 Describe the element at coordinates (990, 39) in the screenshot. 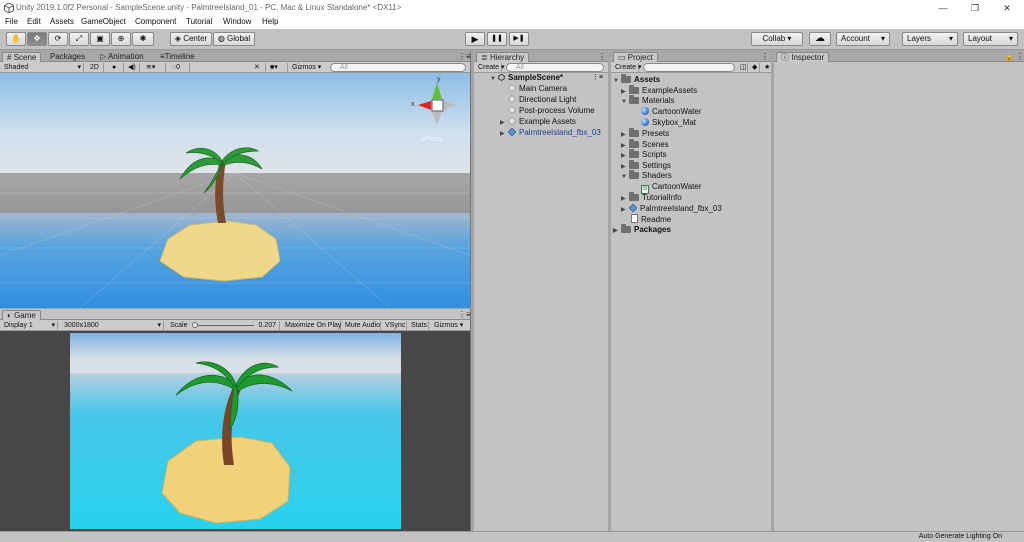

I see `layout-dropdown: Layout ▾` at that location.